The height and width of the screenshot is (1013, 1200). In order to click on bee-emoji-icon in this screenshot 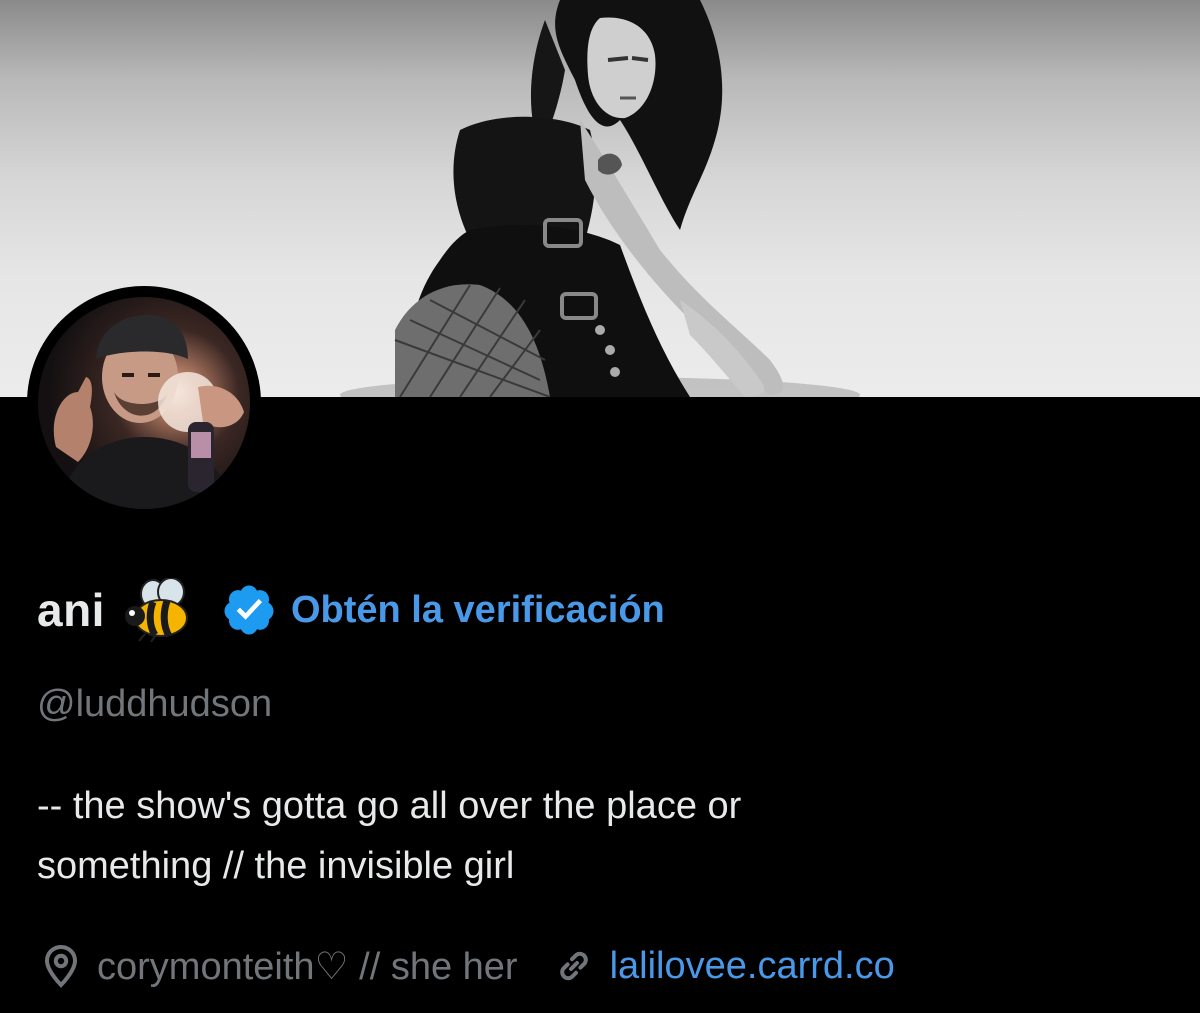, I will do `click(159, 610)`.